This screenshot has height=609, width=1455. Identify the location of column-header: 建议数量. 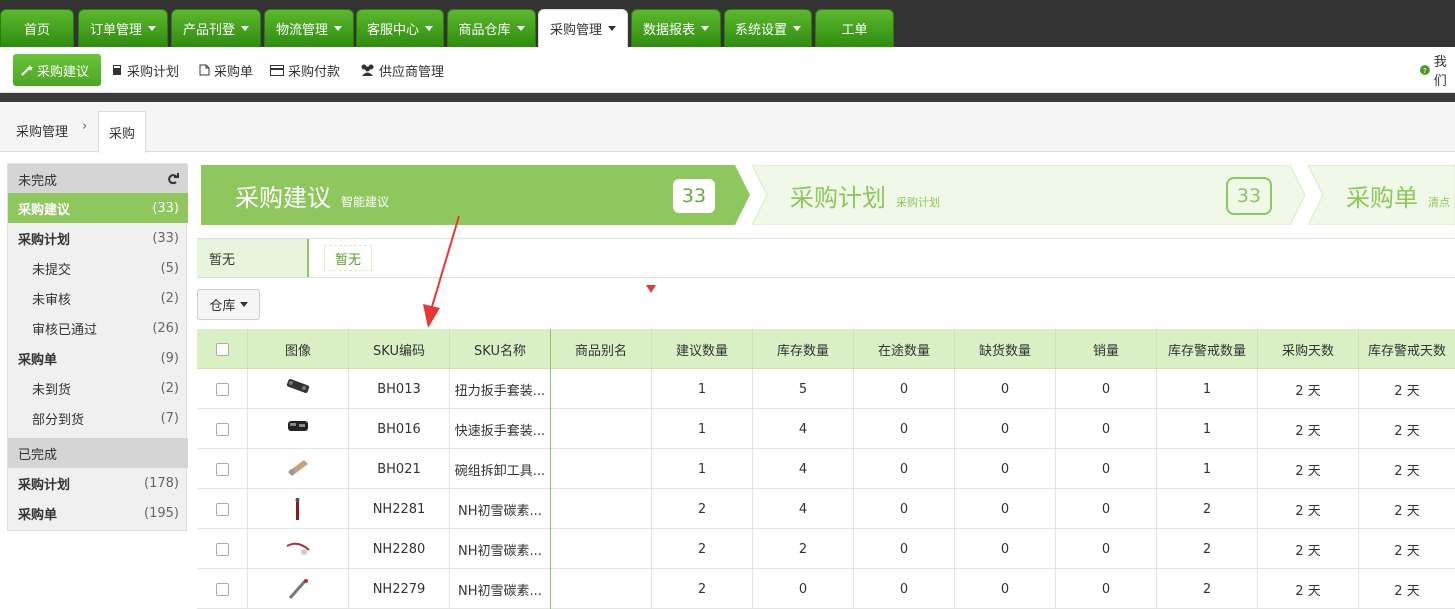
(702, 349).